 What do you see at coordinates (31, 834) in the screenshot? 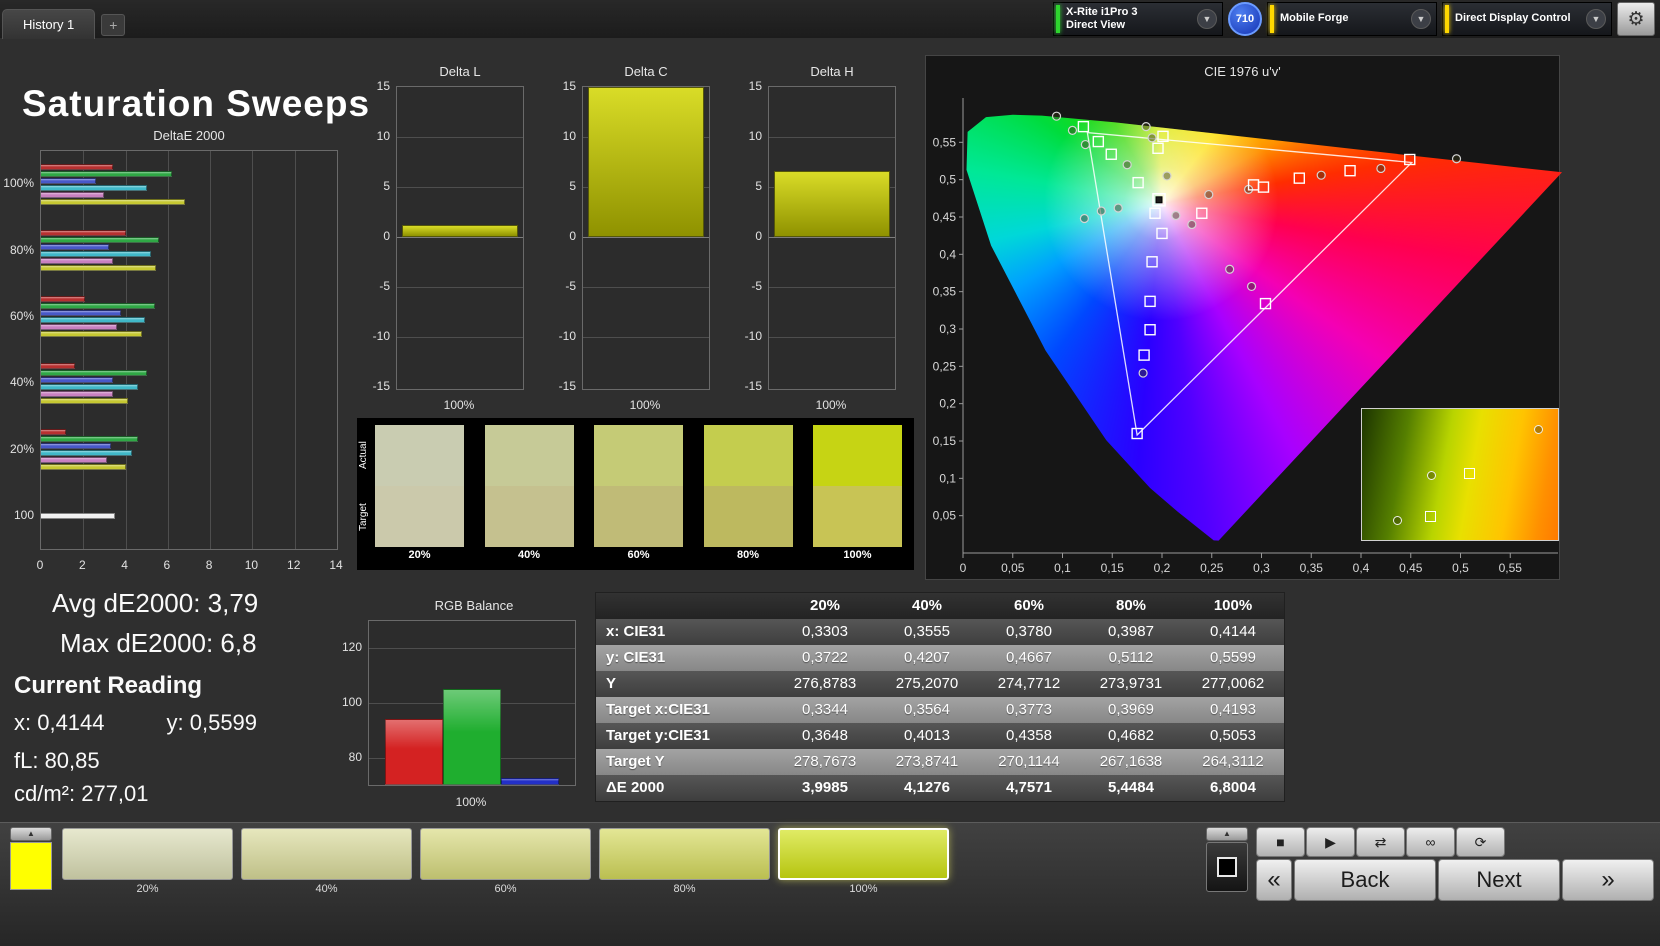
I see `expand-left-panel-button: ▲` at bounding box center [31, 834].